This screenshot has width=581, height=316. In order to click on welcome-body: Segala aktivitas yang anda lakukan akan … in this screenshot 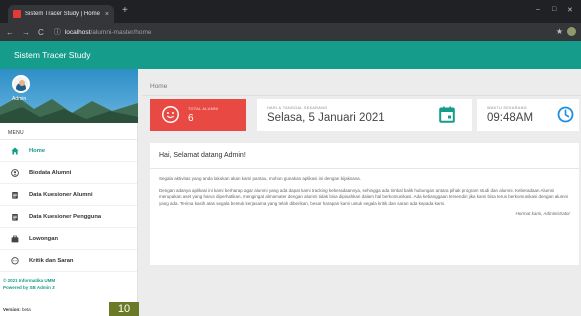, I will do `click(364, 192)`.